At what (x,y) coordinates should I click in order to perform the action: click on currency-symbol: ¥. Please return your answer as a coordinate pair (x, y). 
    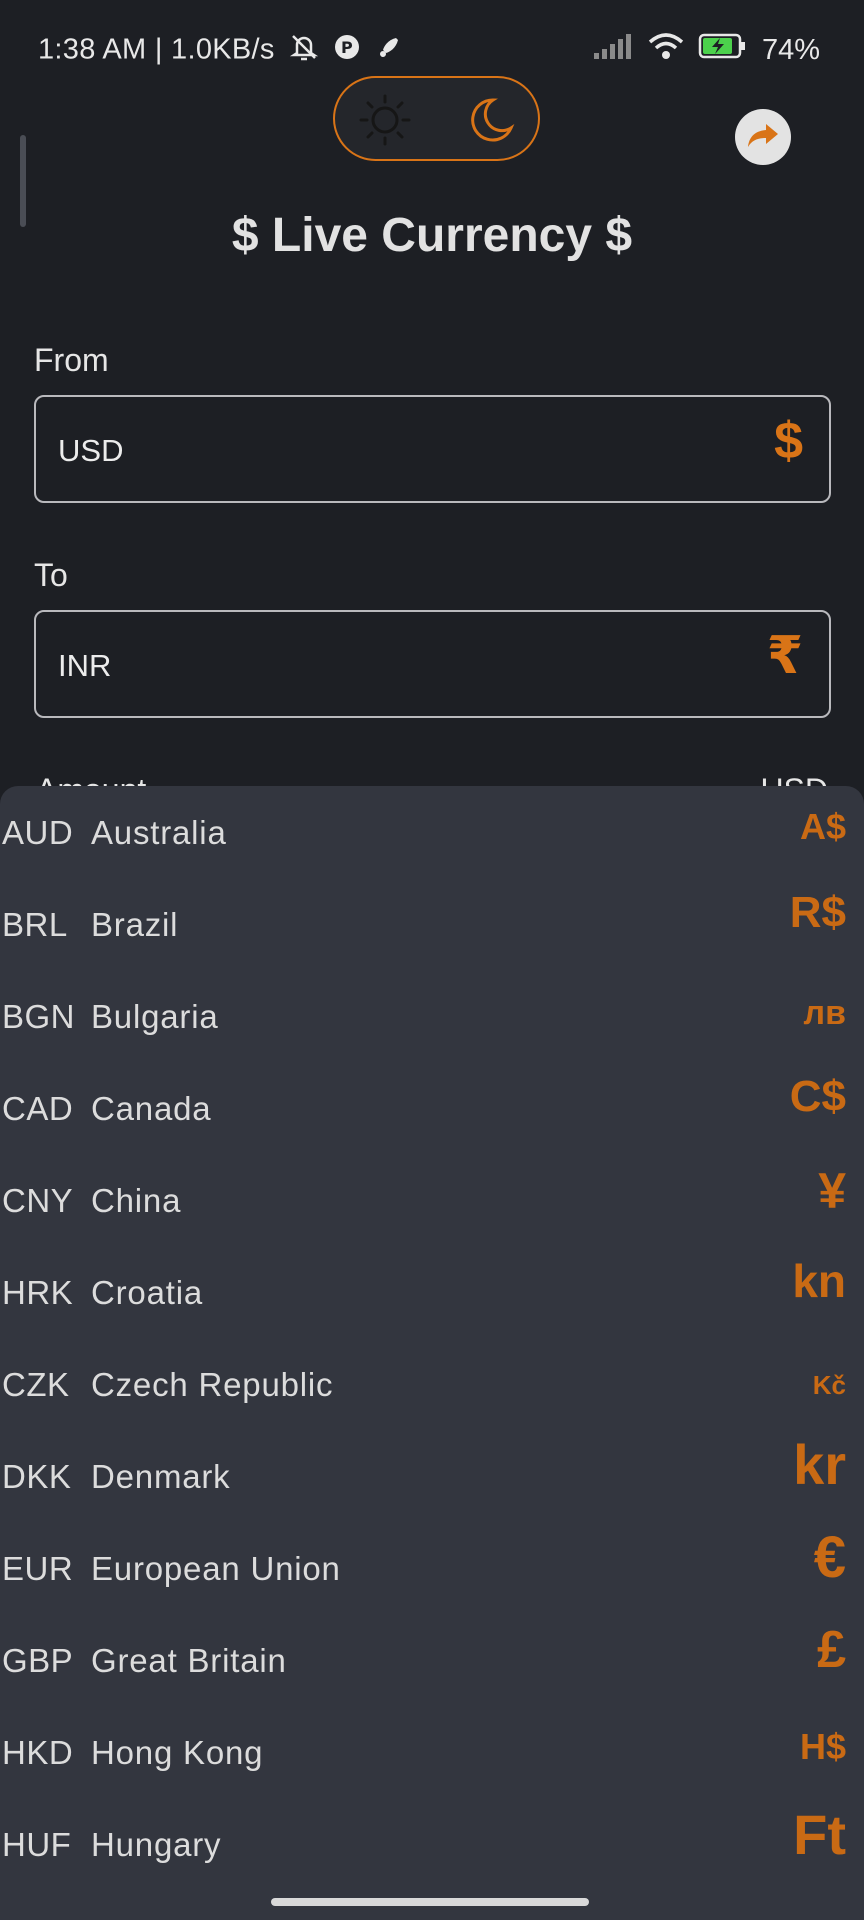
    Looking at the image, I should click on (832, 1191).